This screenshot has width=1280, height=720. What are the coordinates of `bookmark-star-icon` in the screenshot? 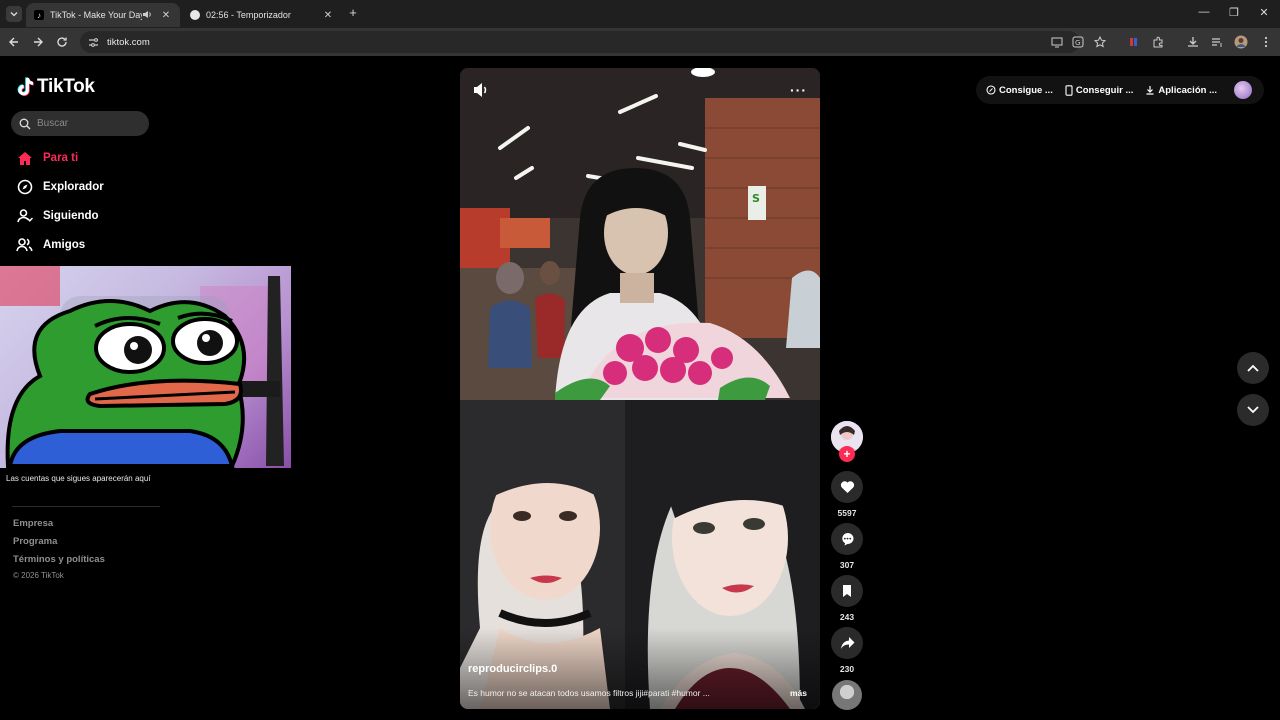 It's located at (1100, 42).